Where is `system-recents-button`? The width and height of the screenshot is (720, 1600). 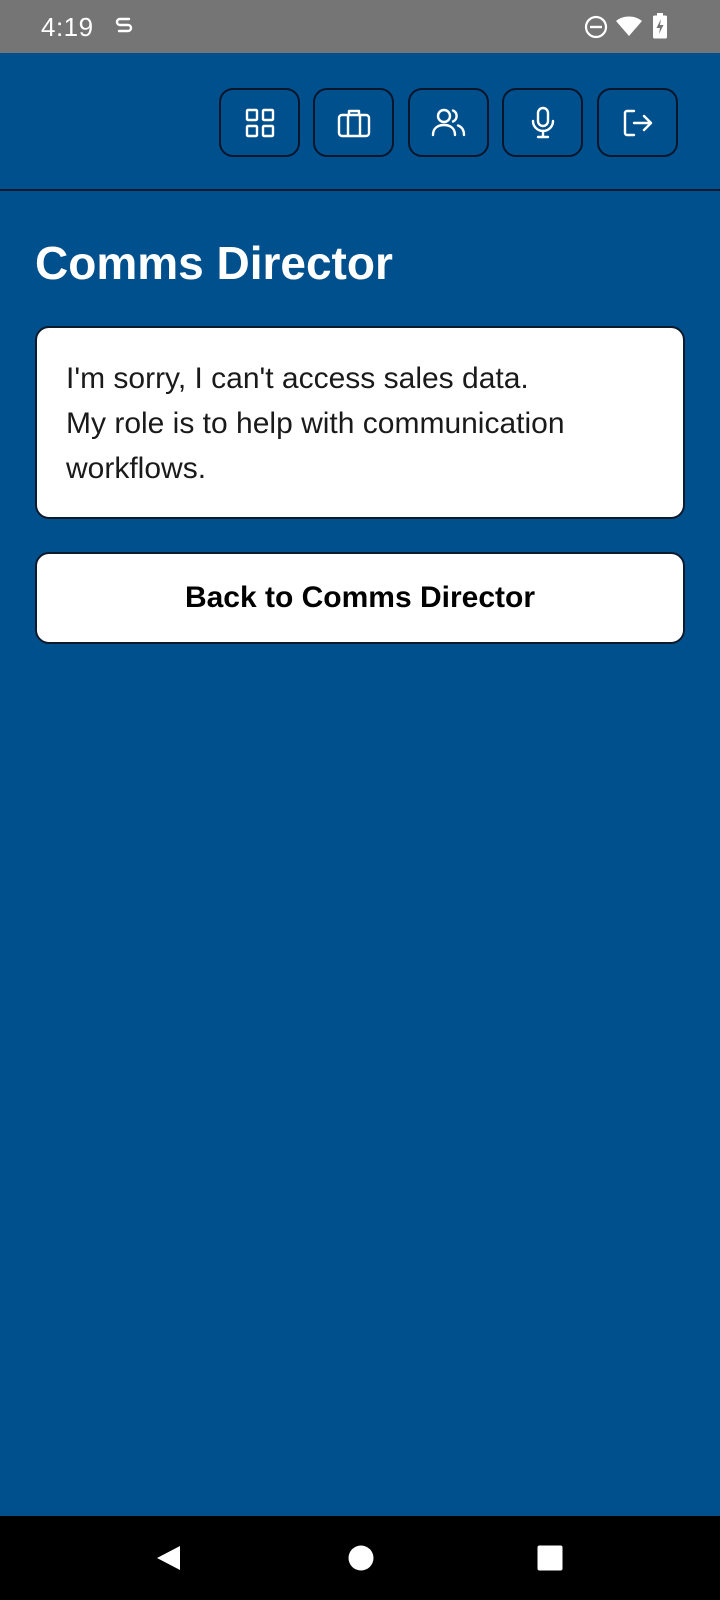
system-recents-button is located at coordinates (550, 1558).